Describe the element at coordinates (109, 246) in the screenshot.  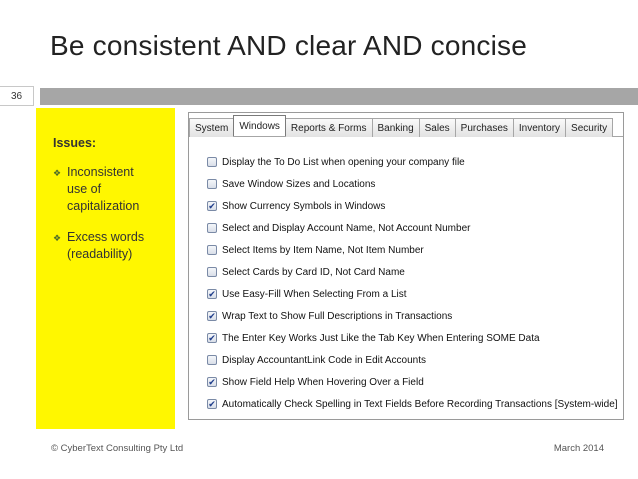
I see `issue-item: ❖ Excess words (readability)` at that location.